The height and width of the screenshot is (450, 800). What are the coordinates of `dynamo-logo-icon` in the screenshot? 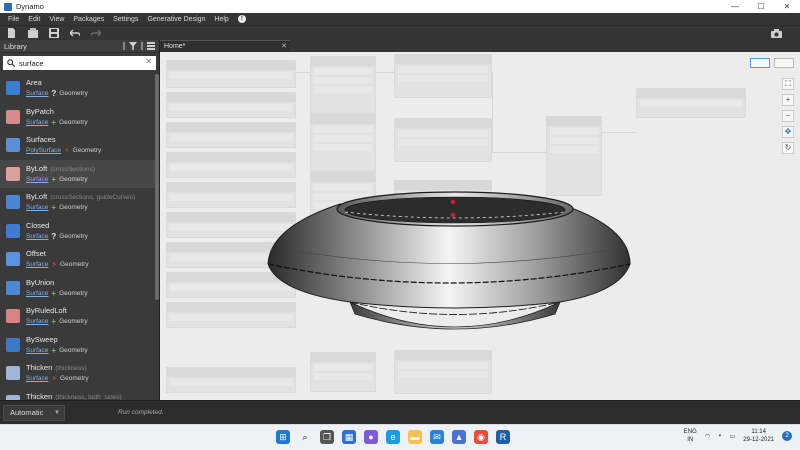 It's located at (8, 6).